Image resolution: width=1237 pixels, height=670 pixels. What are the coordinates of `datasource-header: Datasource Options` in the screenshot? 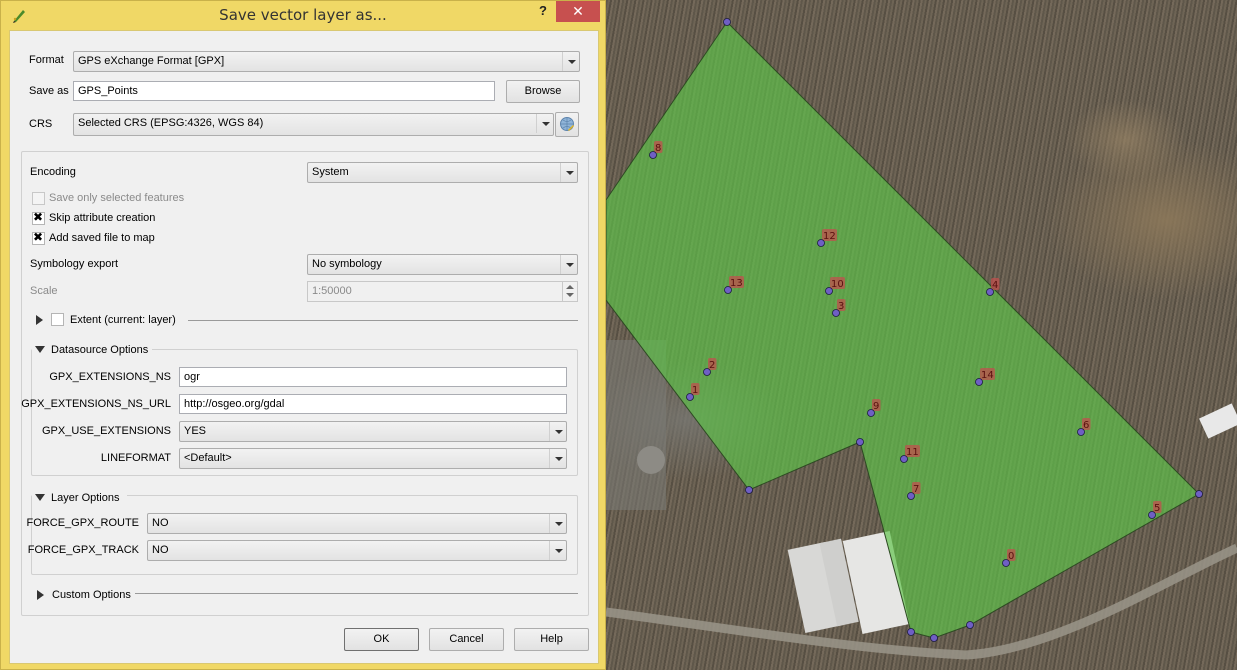 It's located at (92, 350).